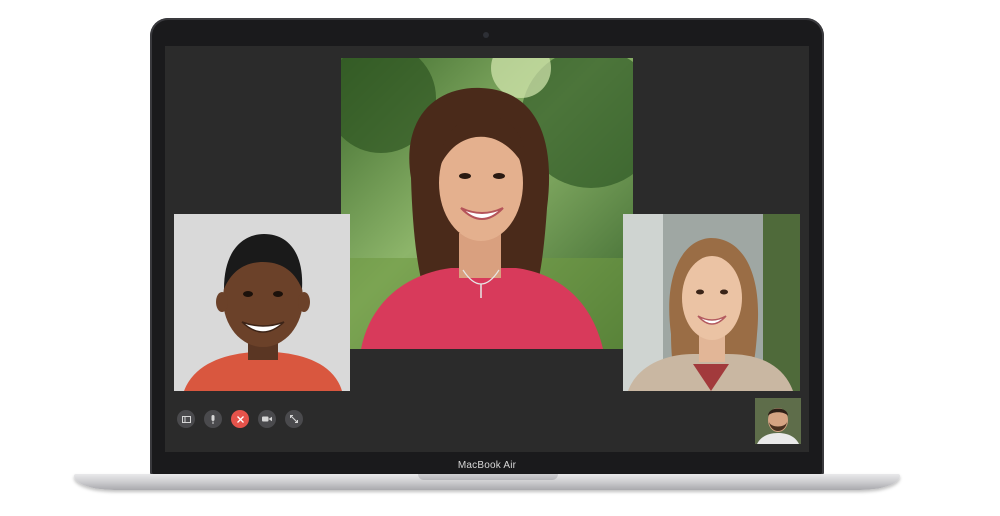  I want to click on video-tile-left, so click(262, 302).